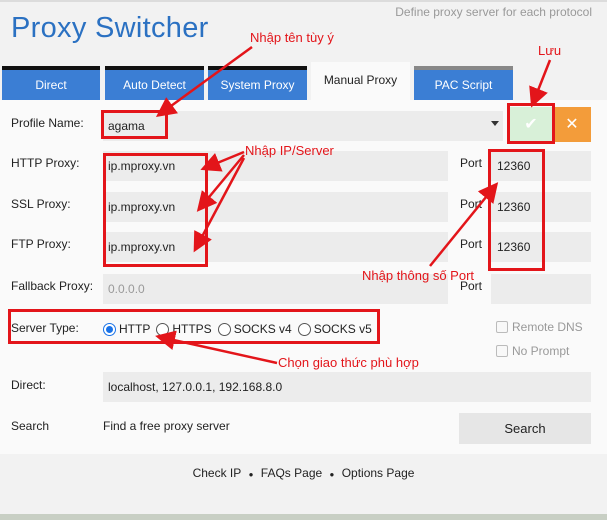 The image size is (607, 520). Describe the element at coordinates (217, 473) in the screenshot. I see `check-ip-link: Check IP` at that location.